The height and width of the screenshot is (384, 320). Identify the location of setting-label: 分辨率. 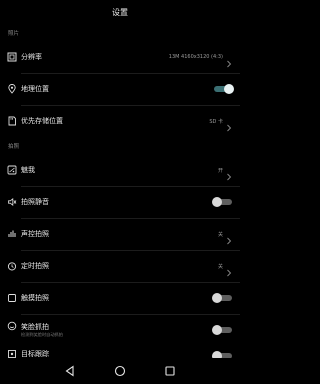
(31, 57).